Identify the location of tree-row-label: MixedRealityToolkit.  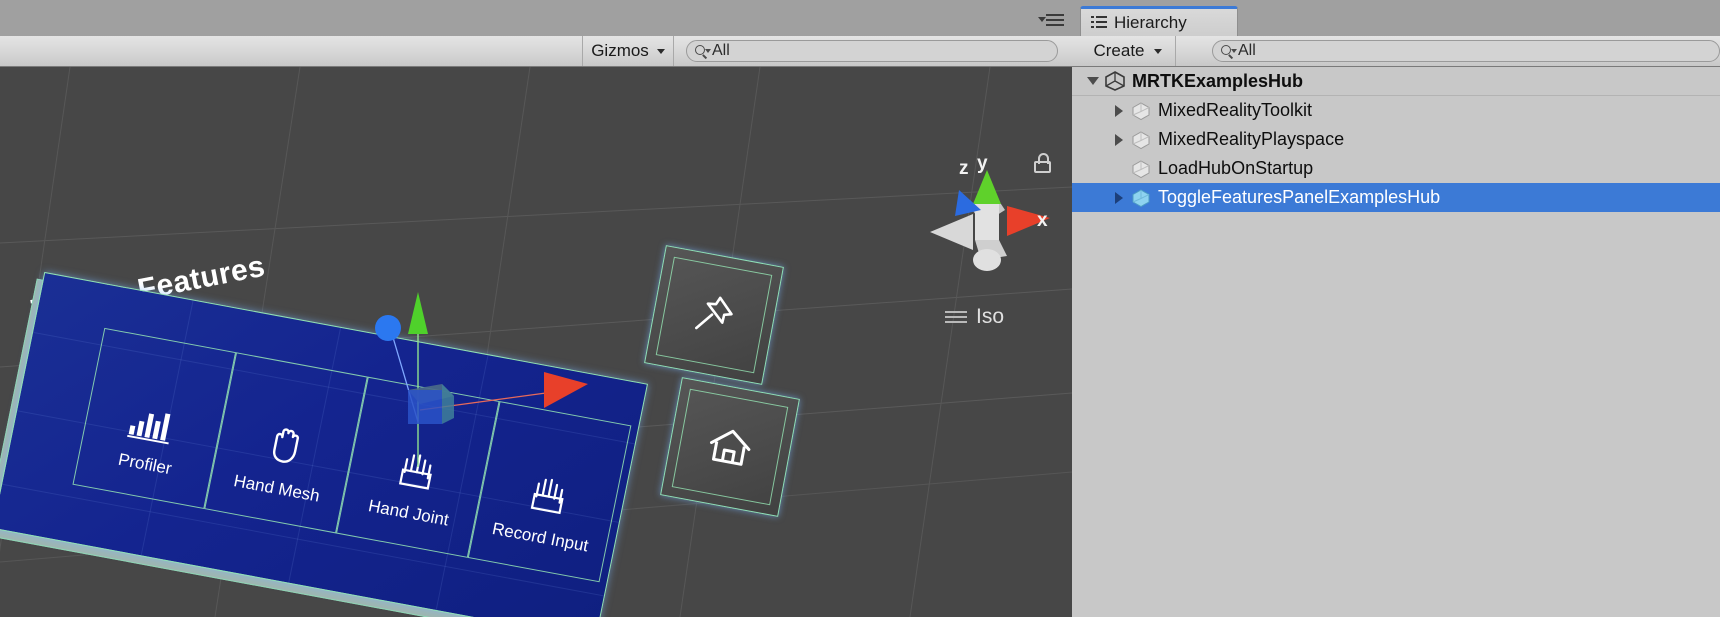
(1235, 110).